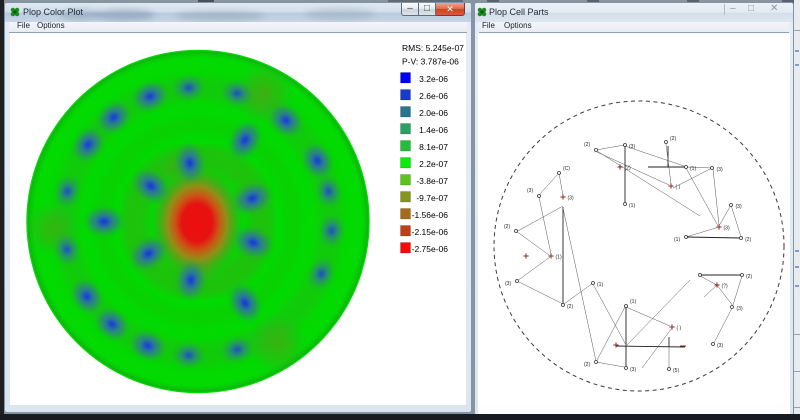  Describe the element at coordinates (430, 215) in the screenshot. I see `svg-text: -1.56e-06` at that location.